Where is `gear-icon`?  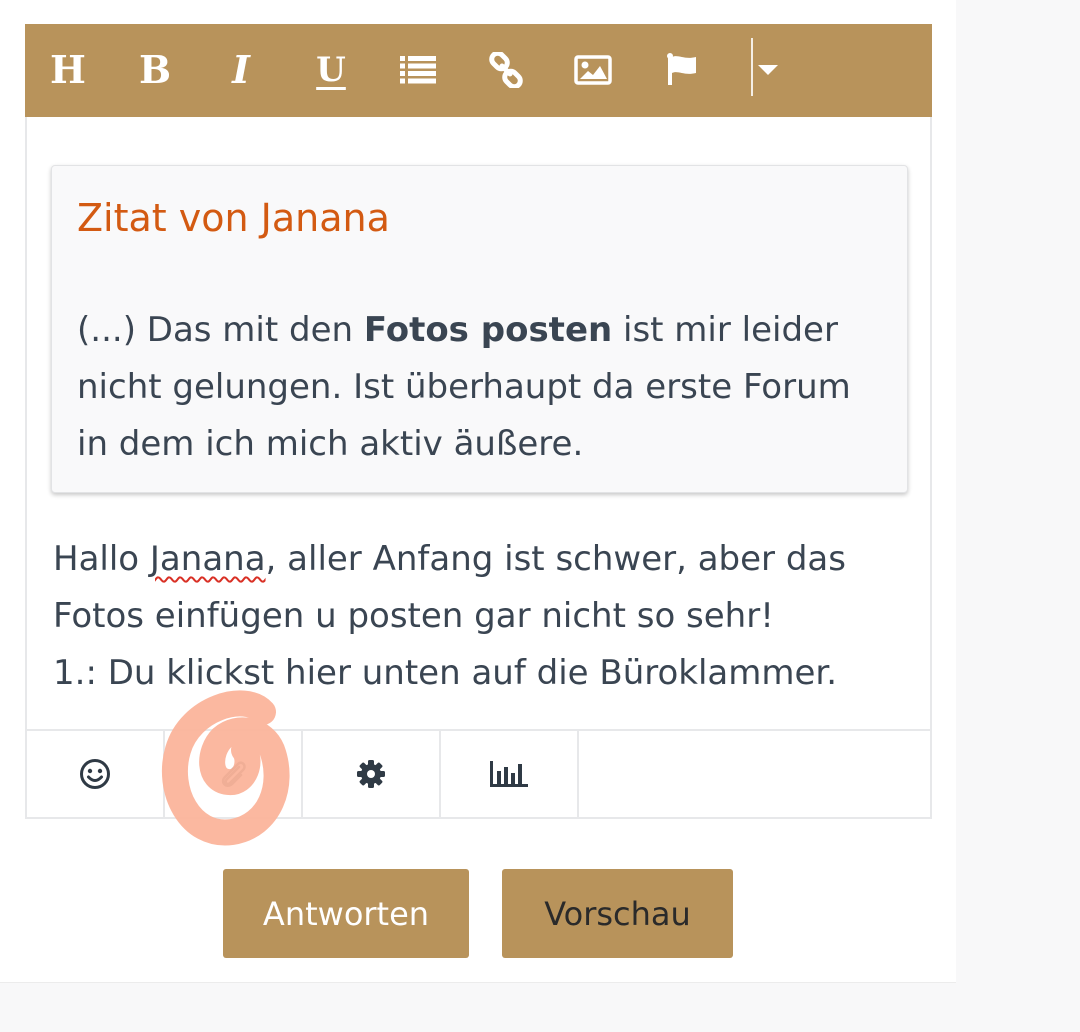
gear-icon is located at coordinates (371, 774).